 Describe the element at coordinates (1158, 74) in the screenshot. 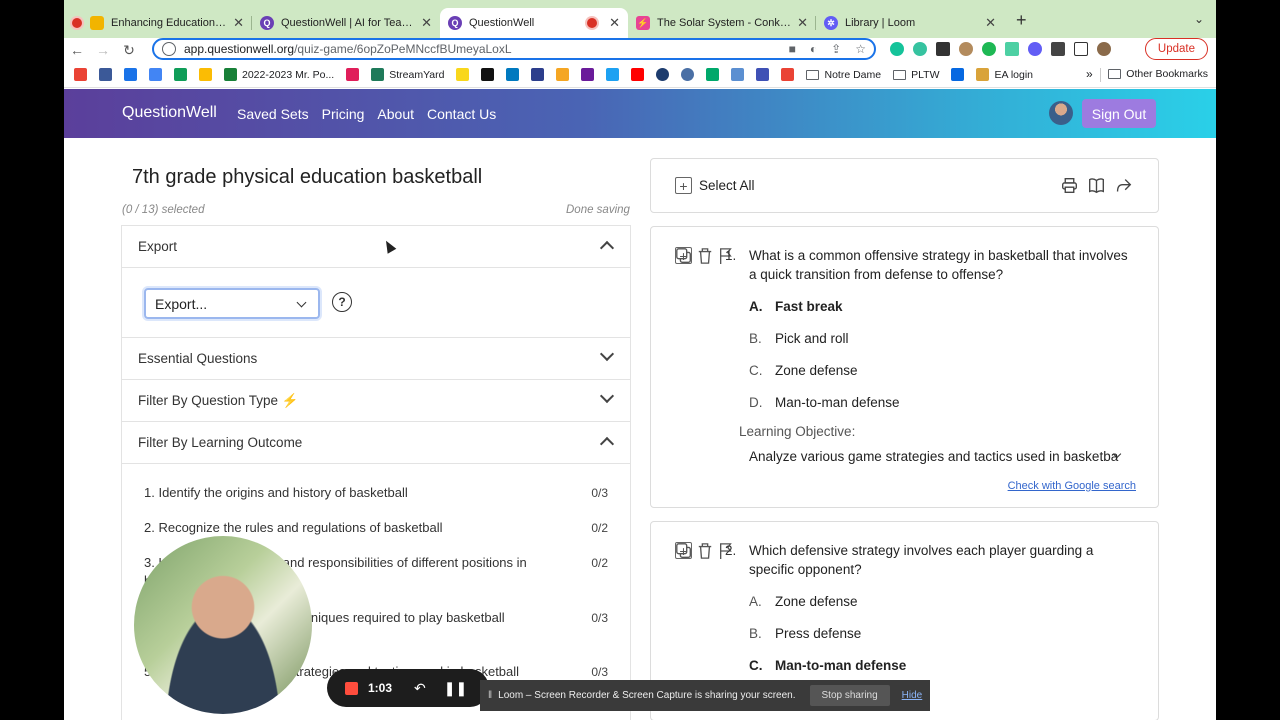

I see `other-bookmarks: Other Bookmarks` at that location.